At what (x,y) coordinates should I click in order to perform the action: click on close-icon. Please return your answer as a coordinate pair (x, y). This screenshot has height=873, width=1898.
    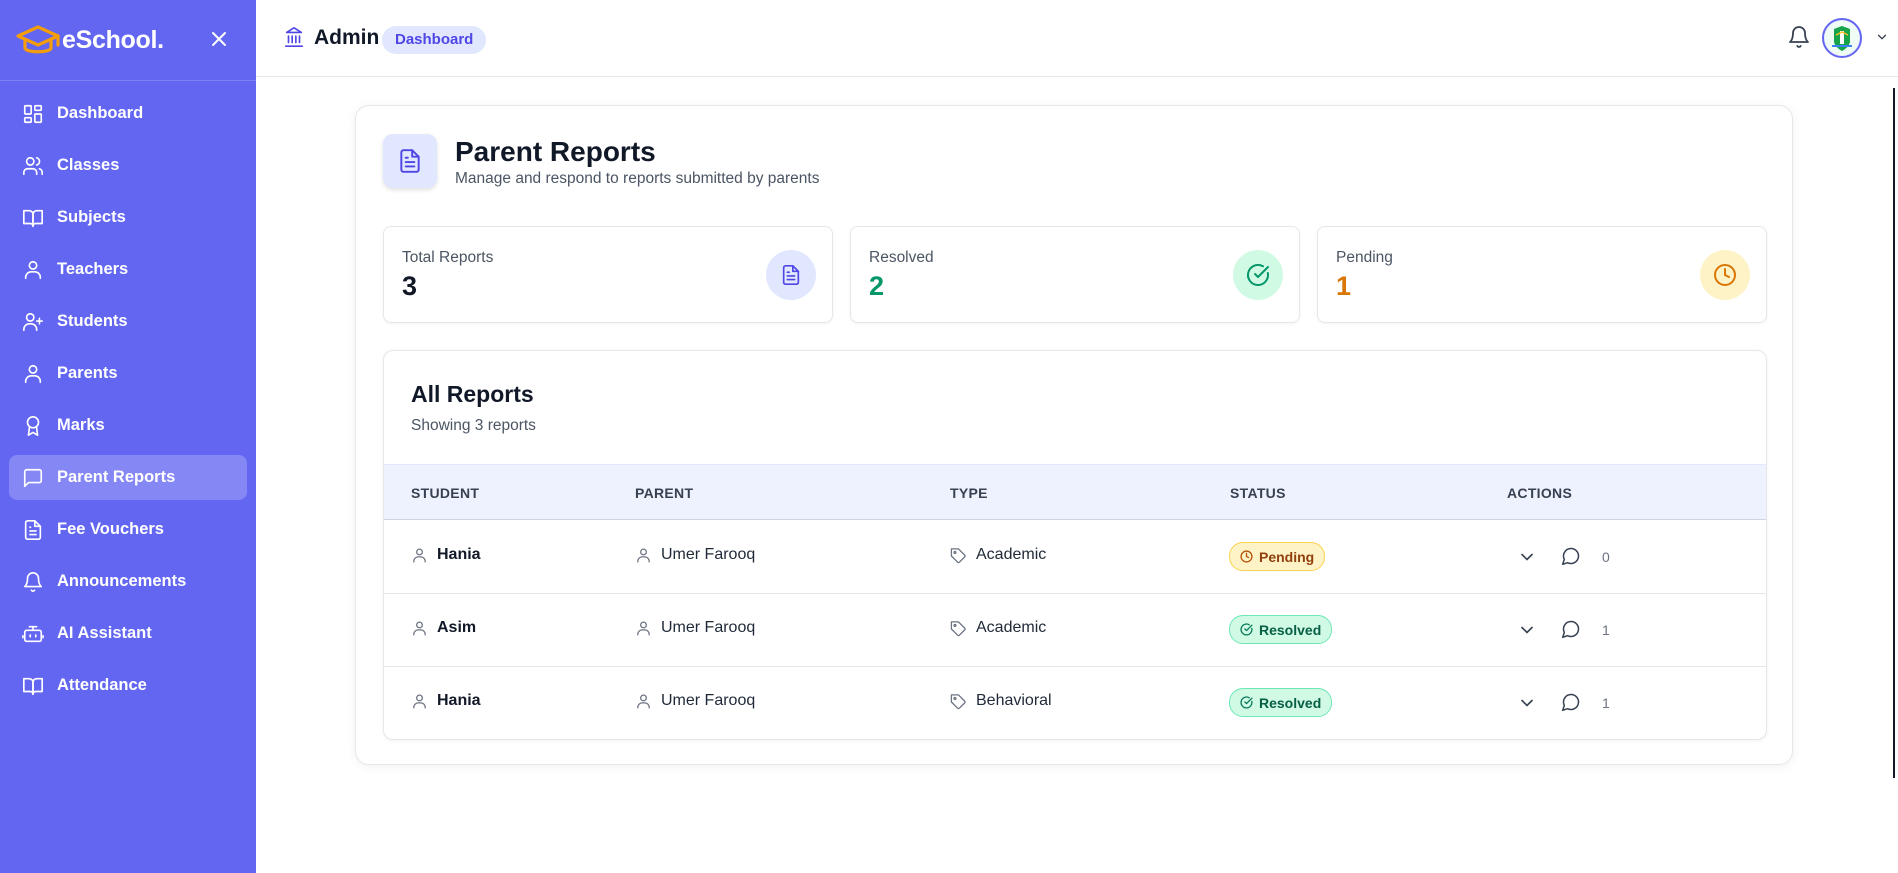
    Looking at the image, I should click on (219, 39).